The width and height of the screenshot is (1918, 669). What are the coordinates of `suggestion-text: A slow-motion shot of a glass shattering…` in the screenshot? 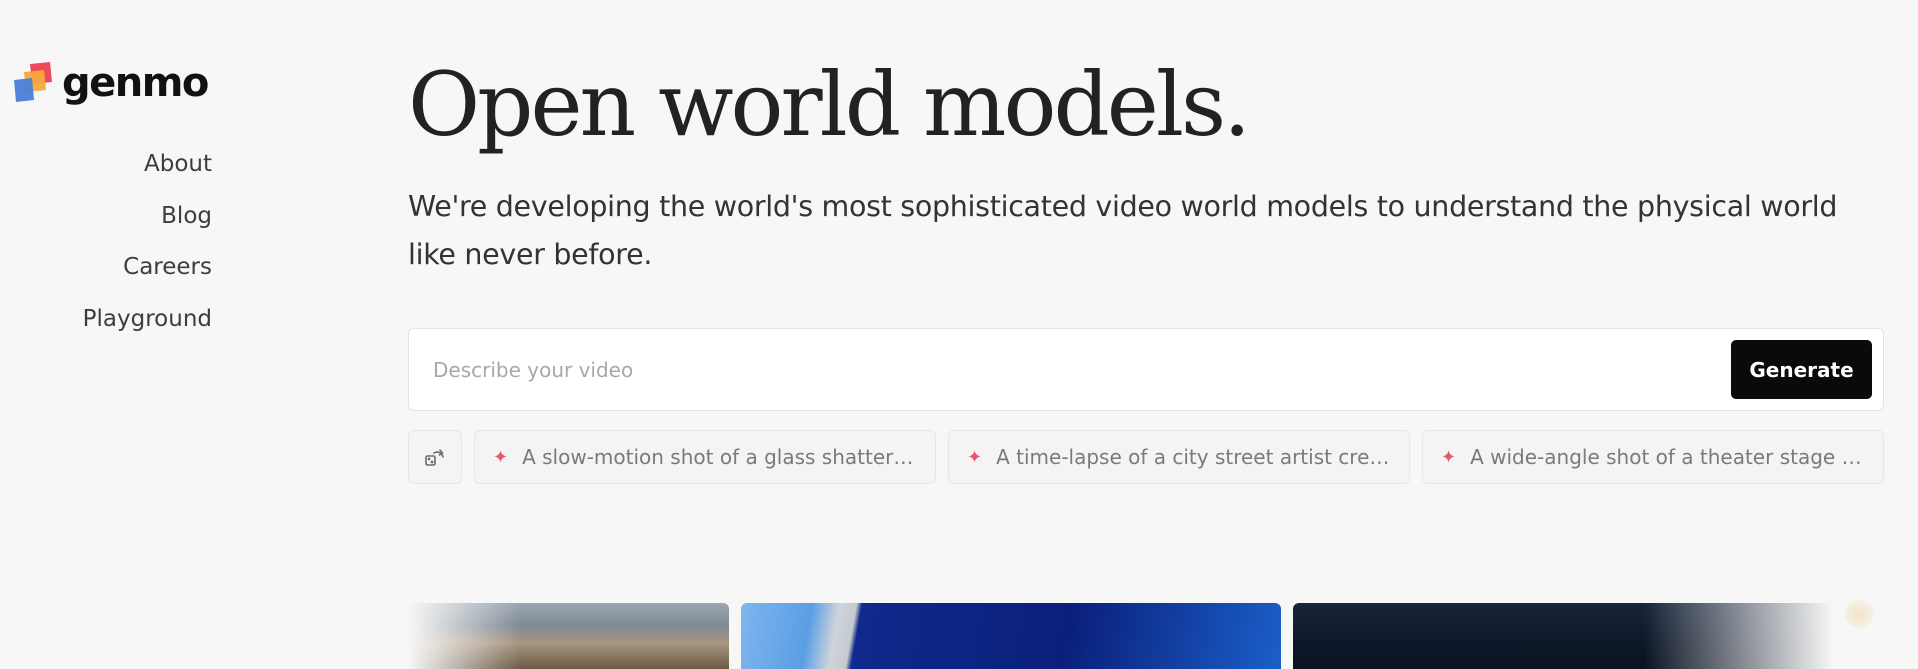 It's located at (719, 457).